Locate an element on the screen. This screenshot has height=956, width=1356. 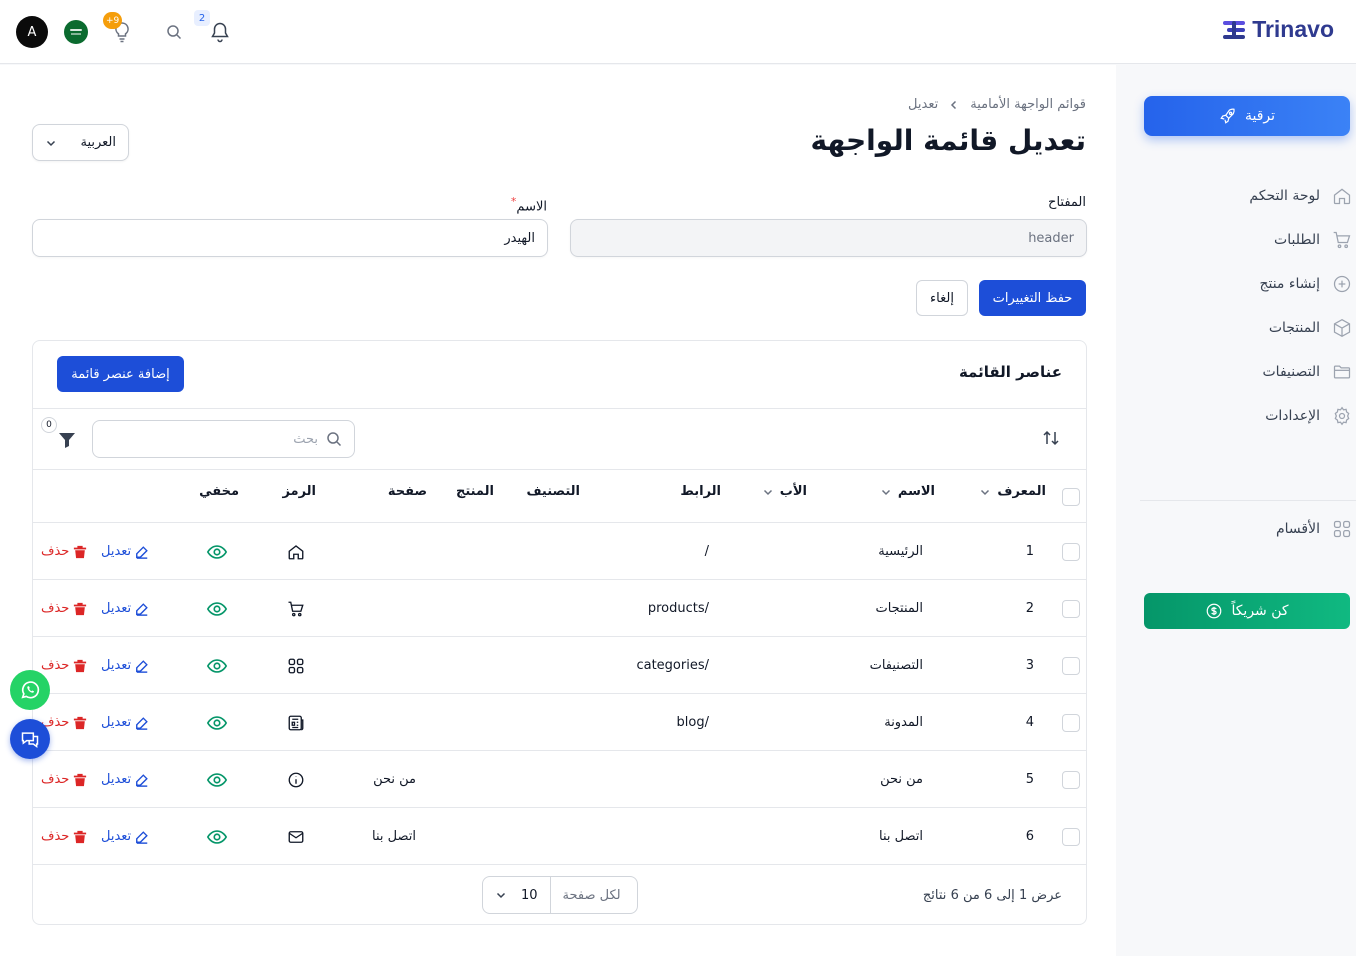
table-row: 6 اتصل بنا اتصل بنا تعديل حذف is located at coordinates (559, 835).